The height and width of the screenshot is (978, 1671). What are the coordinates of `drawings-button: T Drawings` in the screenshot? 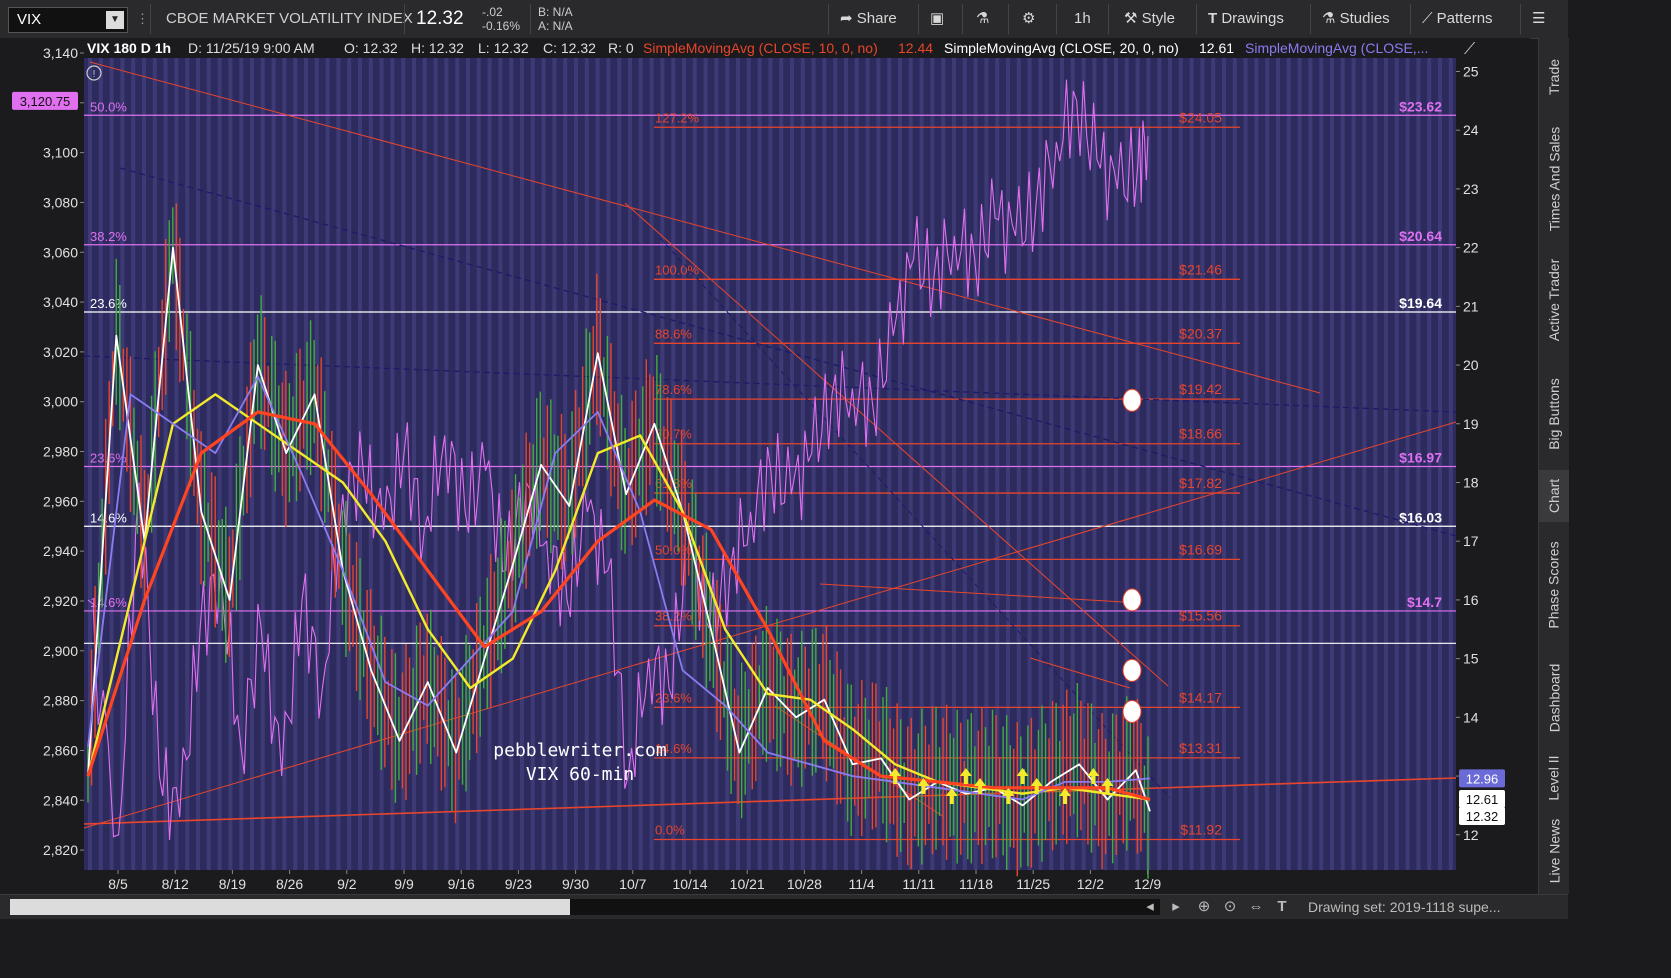 It's located at (1246, 19).